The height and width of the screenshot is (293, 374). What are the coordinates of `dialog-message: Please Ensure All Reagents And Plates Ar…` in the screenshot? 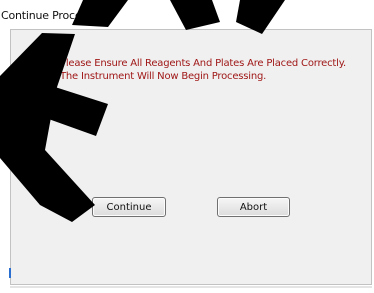 It's located at (203, 70).